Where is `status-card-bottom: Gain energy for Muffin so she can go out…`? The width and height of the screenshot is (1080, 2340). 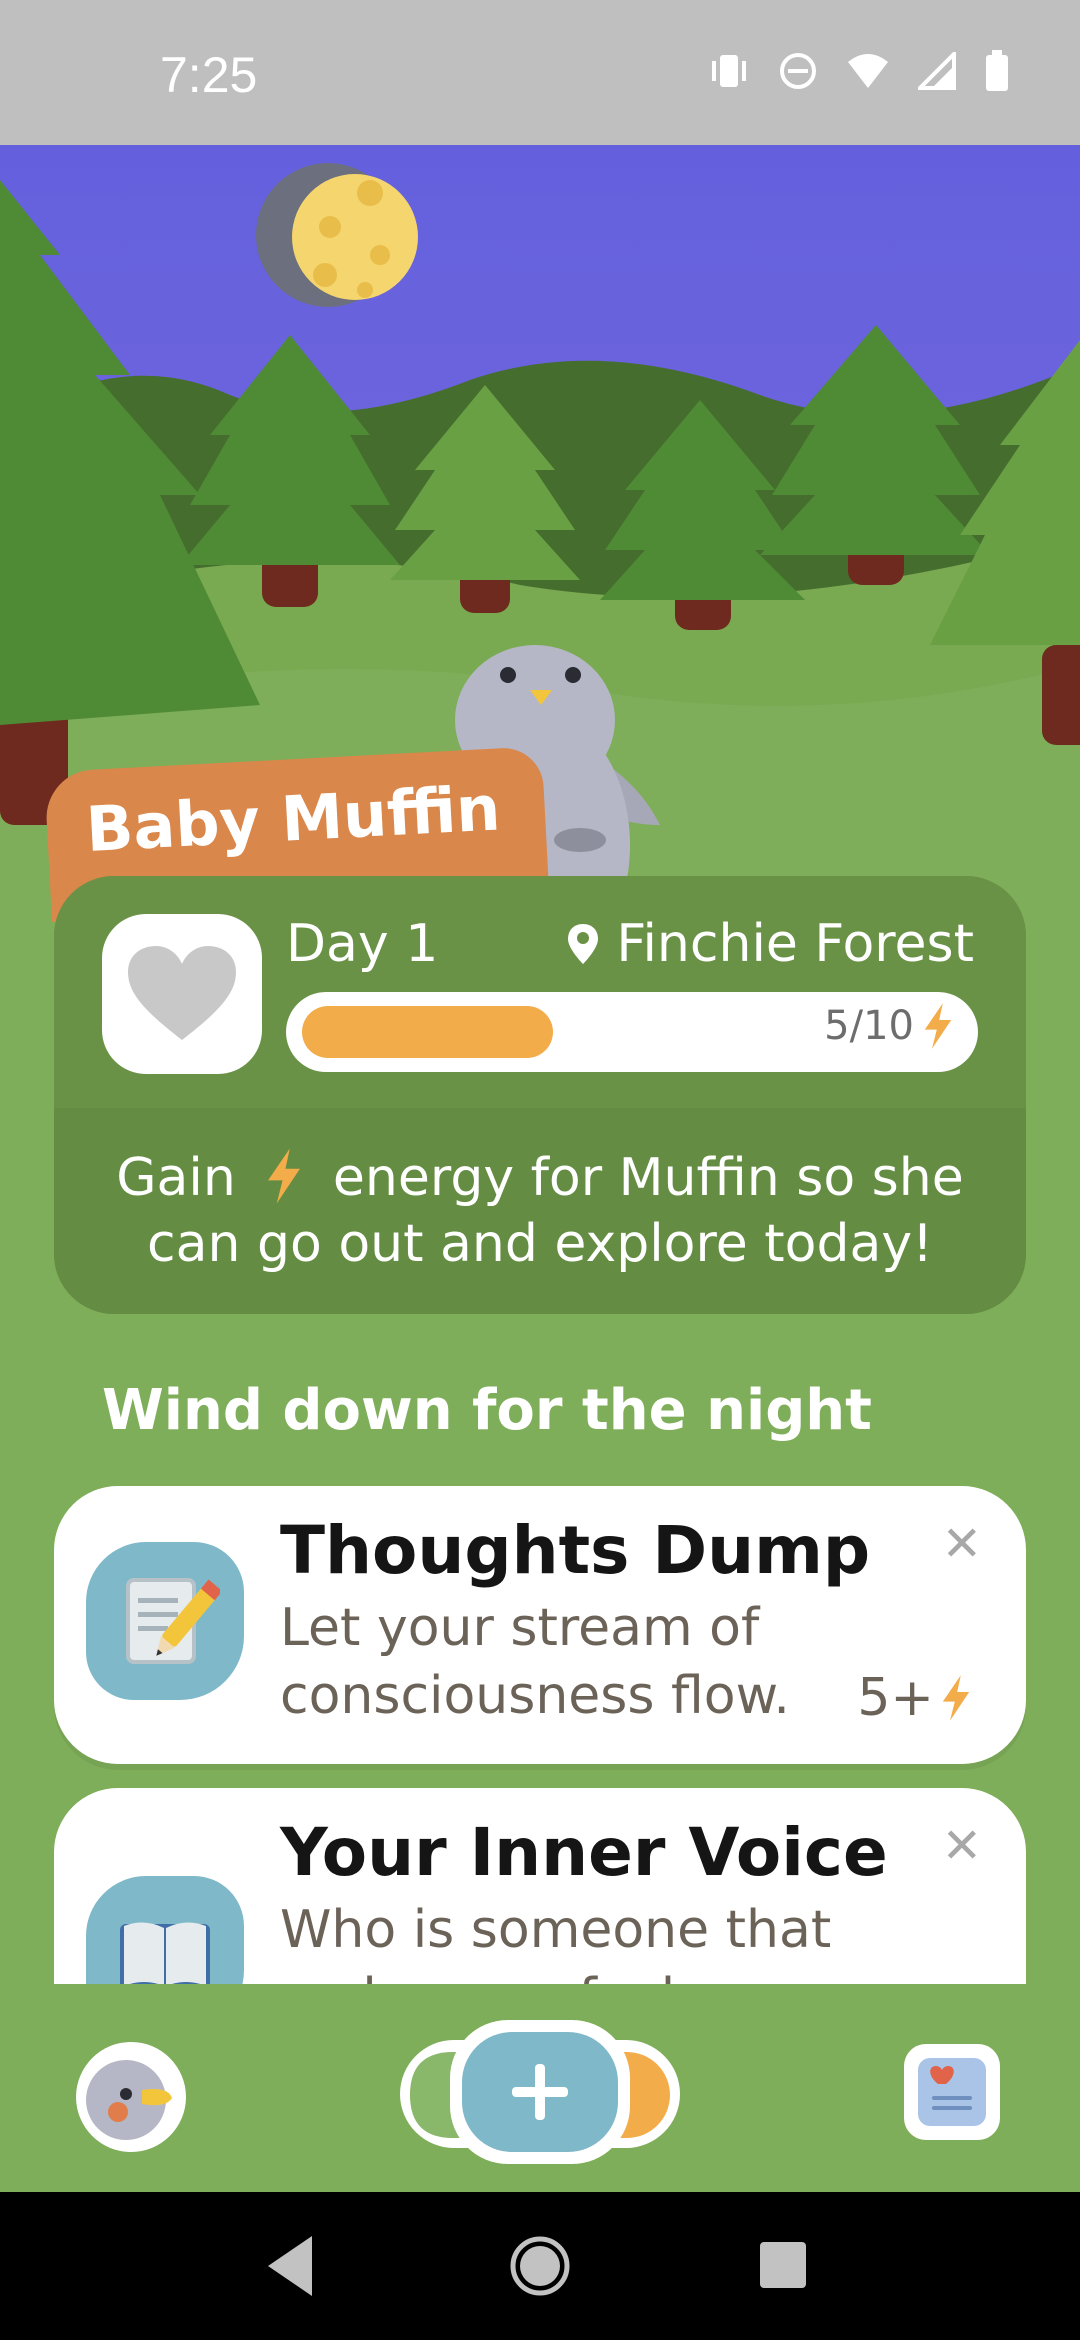
status-card-bottom: Gain energy for Muffin so she can go out… is located at coordinates (540, 1211).